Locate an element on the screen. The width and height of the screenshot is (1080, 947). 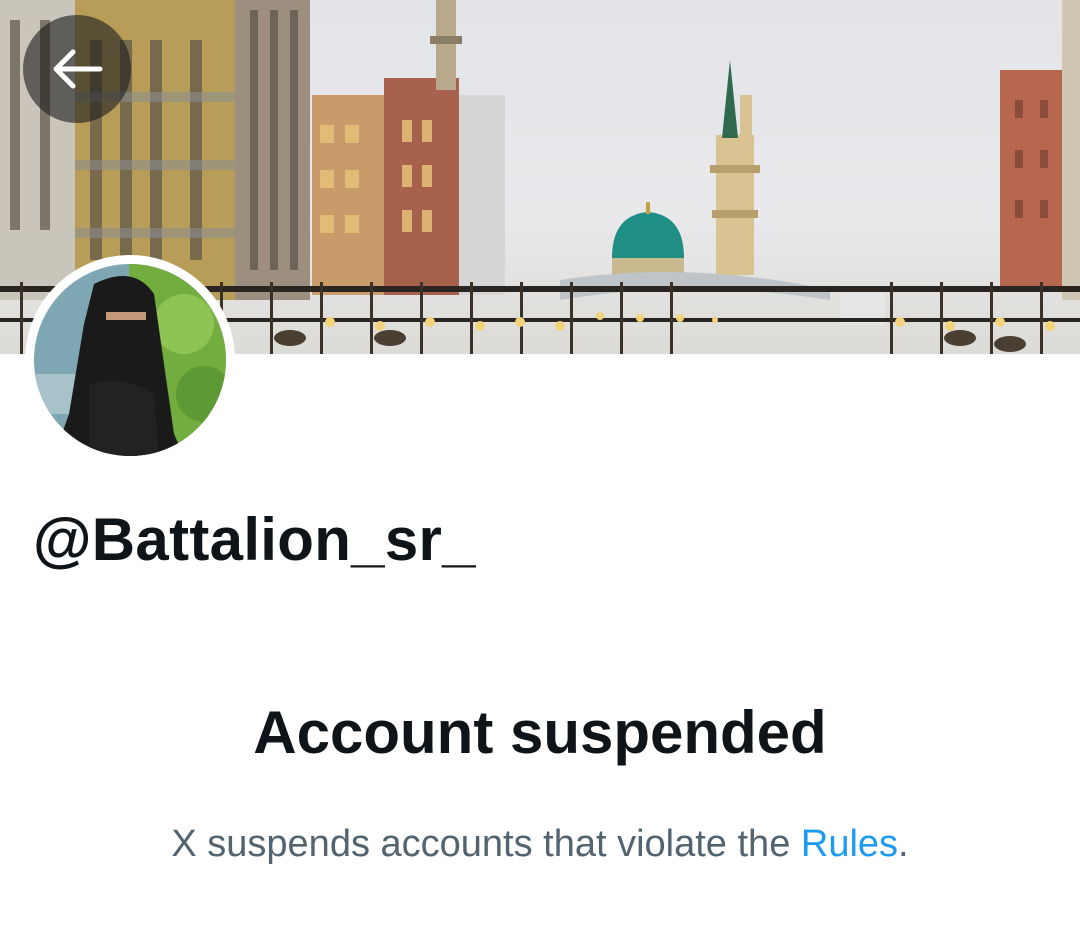
avatar-image is located at coordinates (130, 360).